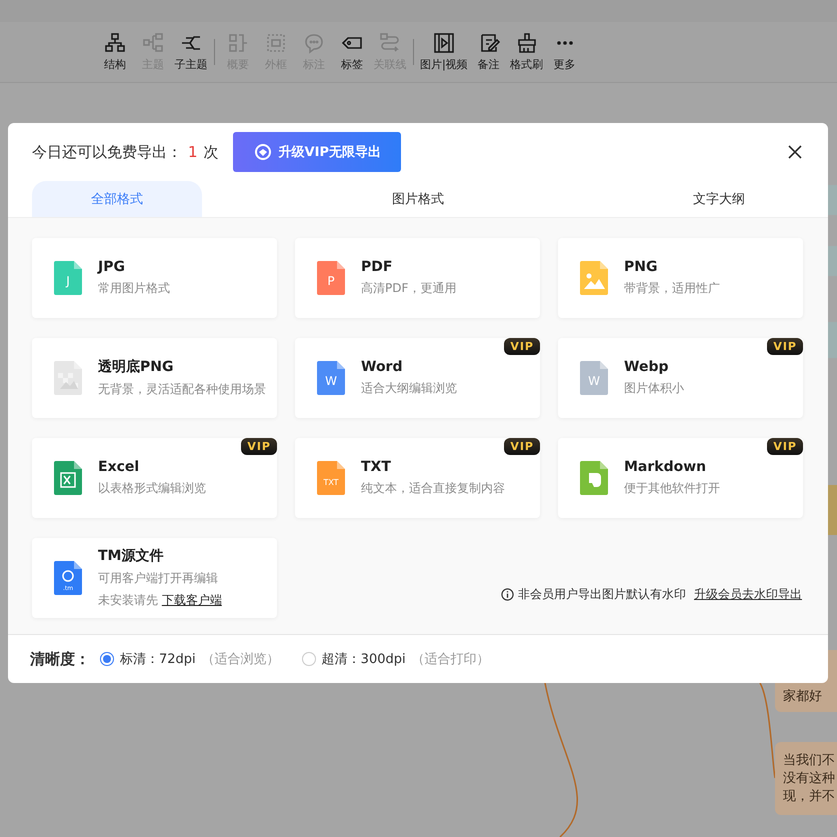 The height and width of the screenshot is (837, 837). I want to click on toolbar-button: 更多, so click(565, 52).